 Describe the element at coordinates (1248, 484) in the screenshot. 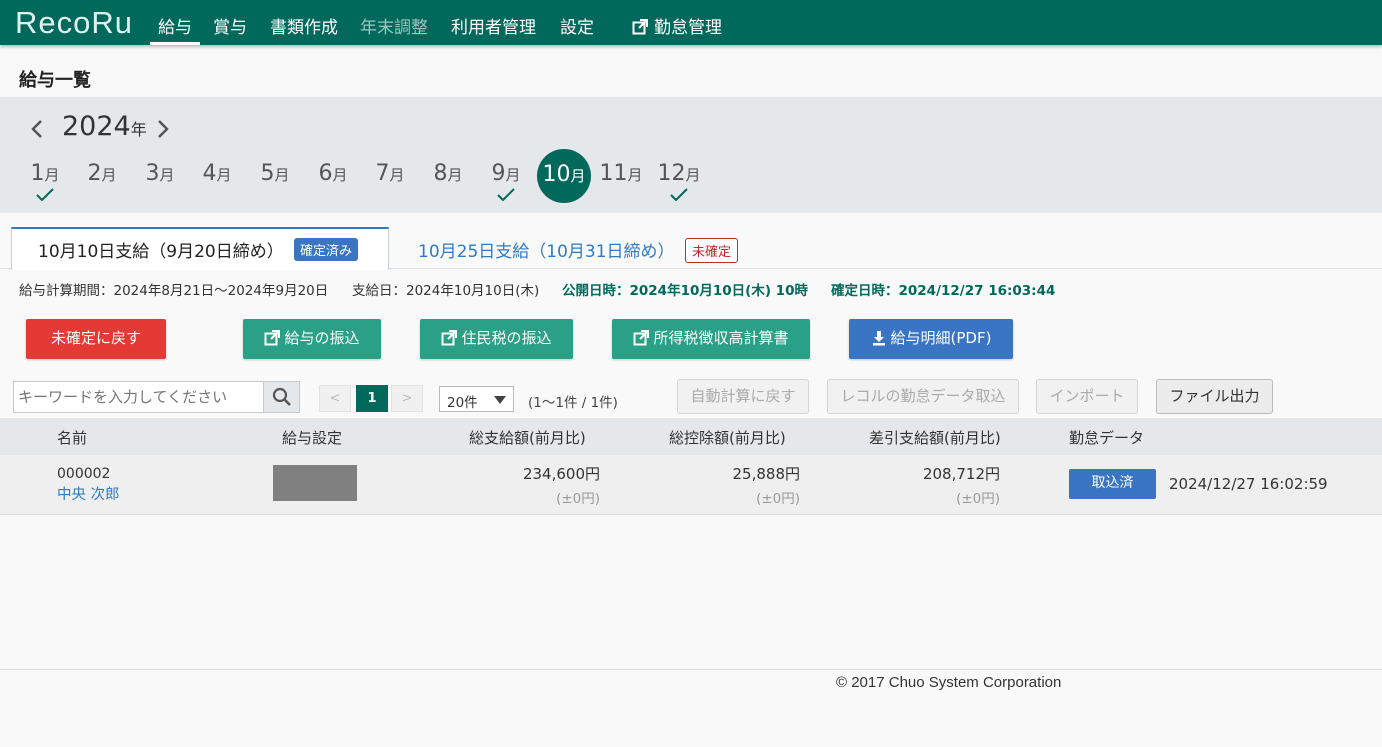

I see `attendance-import-time: 2024/12/27 16:02:59` at that location.